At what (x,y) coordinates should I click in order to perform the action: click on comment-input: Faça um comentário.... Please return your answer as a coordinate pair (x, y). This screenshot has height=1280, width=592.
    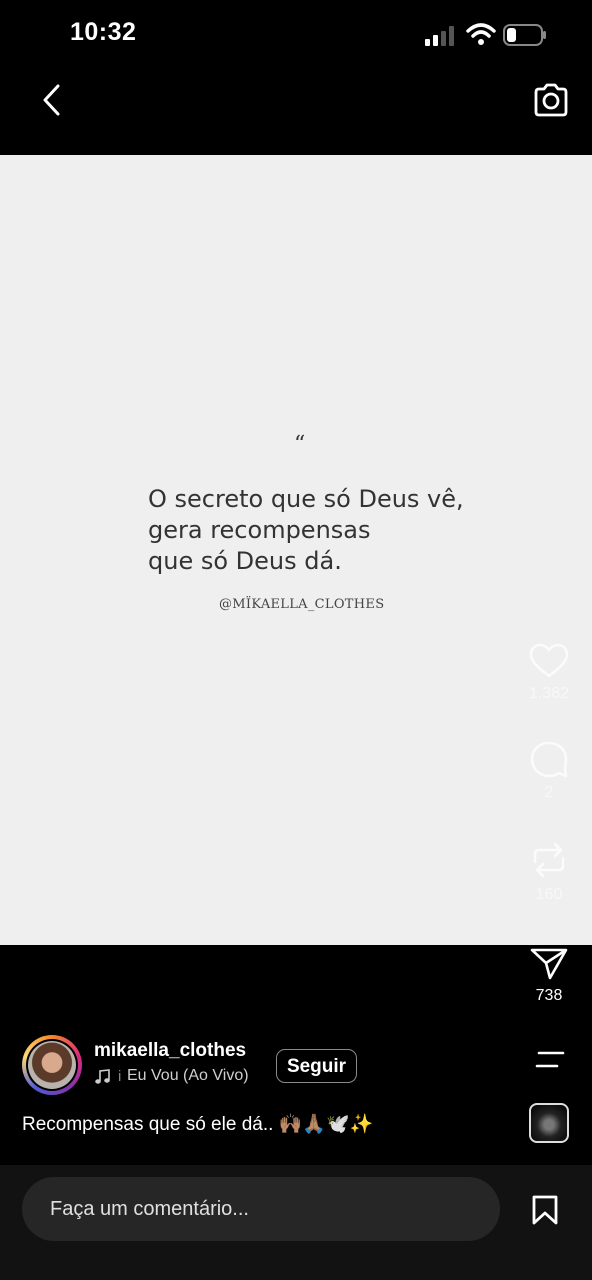
    Looking at the image, I should click on (261, 1209).